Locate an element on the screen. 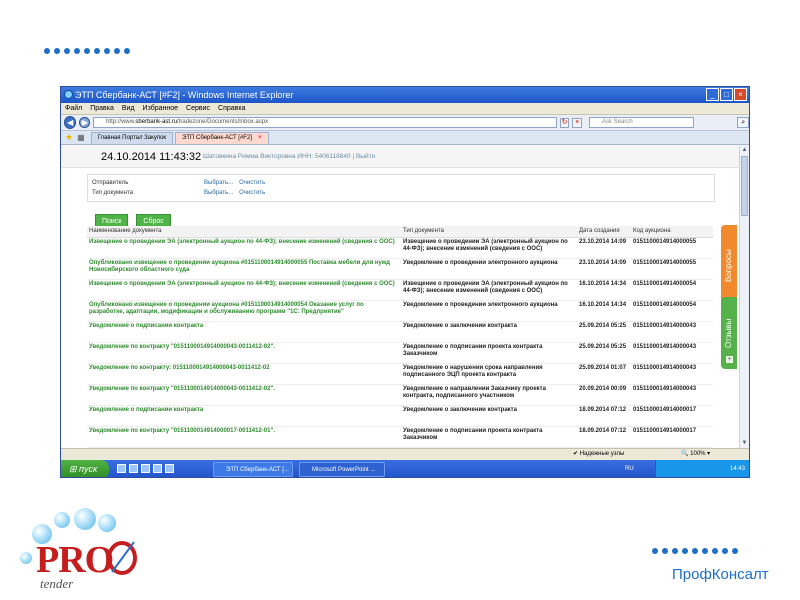 The width and height of the screenshot is (800, 600). quick-launch is located at coordinates (145, 468).